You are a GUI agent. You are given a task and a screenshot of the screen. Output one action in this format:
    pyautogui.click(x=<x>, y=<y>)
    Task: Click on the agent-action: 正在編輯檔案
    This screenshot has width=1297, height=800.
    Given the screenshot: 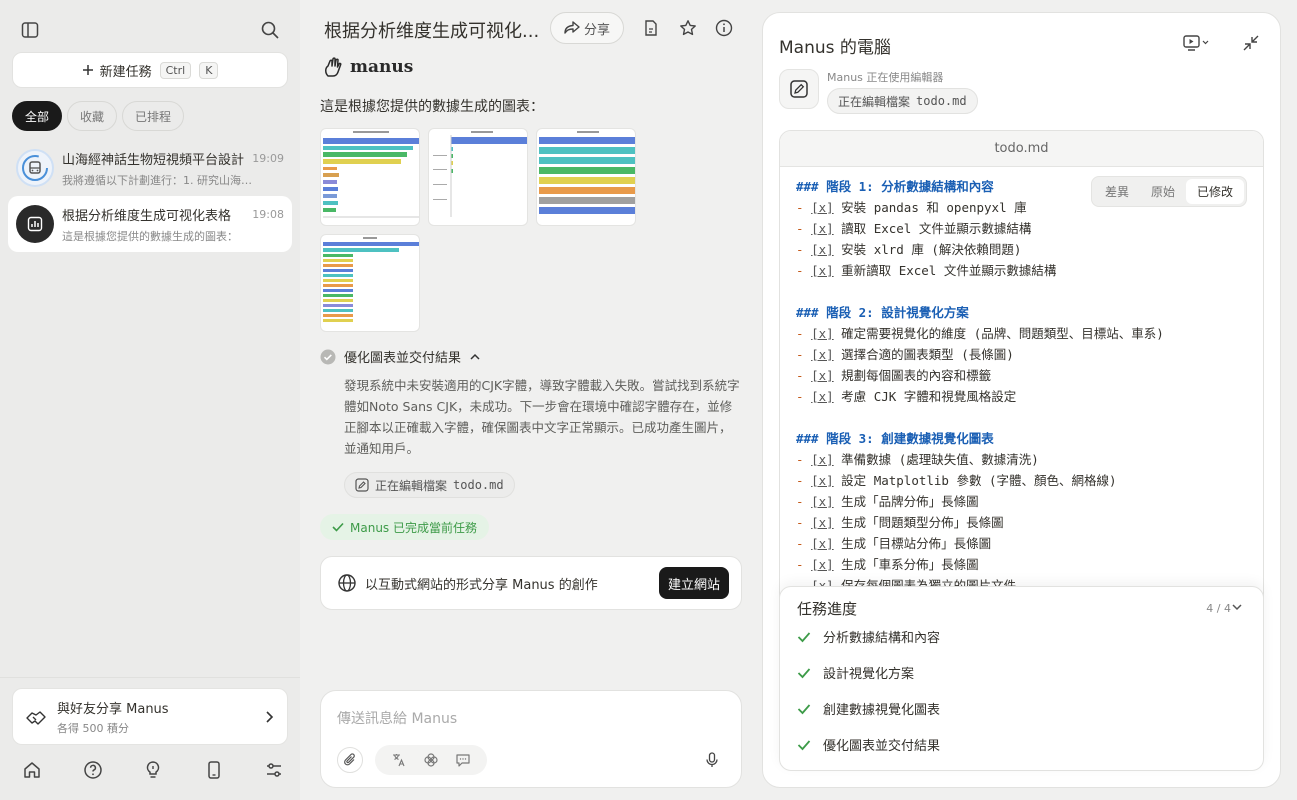 What is the action you would take?
    pyautogui.click(x=874, y=101)
    